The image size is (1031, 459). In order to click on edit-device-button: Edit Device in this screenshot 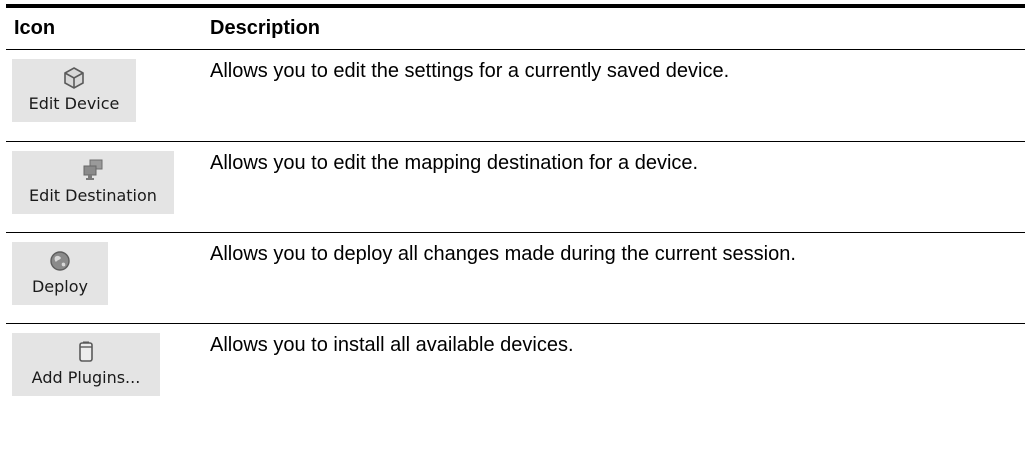, I will do `click(74, 90)`.